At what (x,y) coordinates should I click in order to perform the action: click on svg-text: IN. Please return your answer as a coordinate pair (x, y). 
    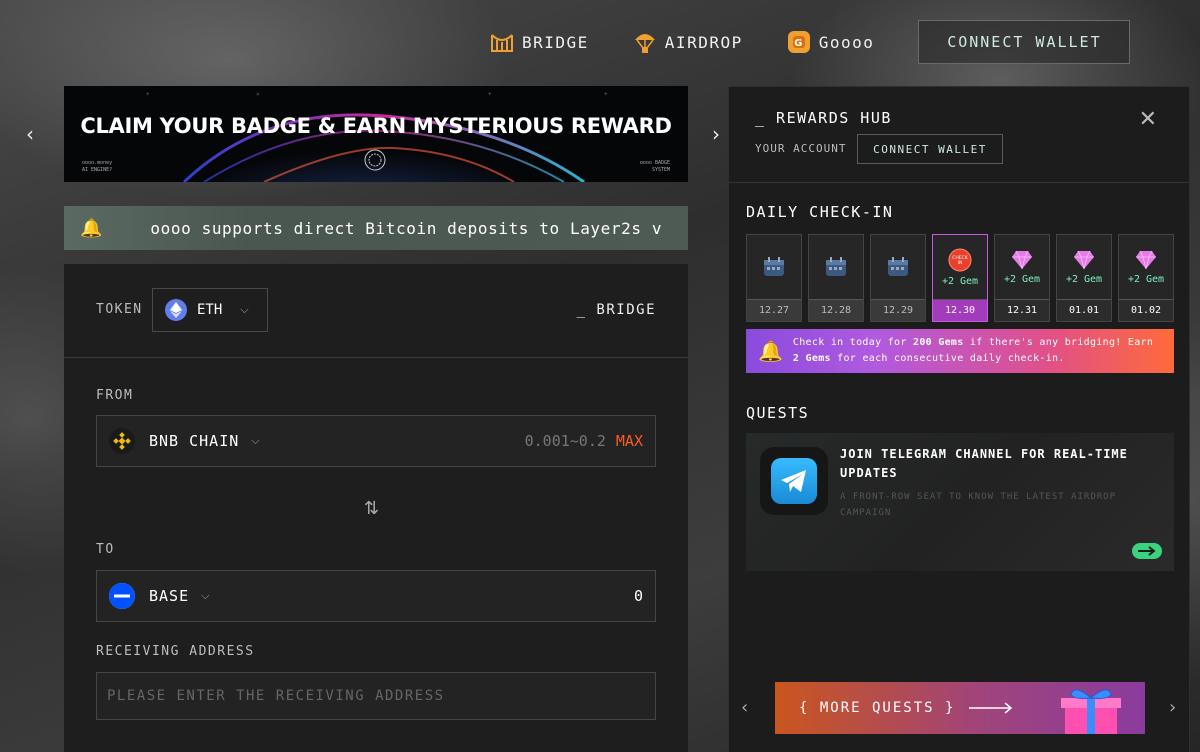
    Looking at the image, I should click on (960, 263).